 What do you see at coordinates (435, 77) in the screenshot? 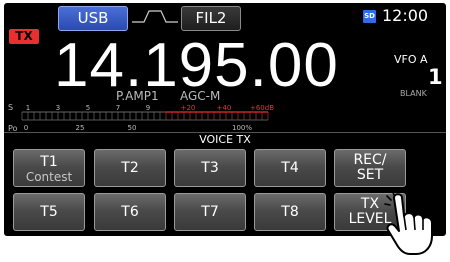
I see `vfo-number: 1` at bounding box center [435, 77].